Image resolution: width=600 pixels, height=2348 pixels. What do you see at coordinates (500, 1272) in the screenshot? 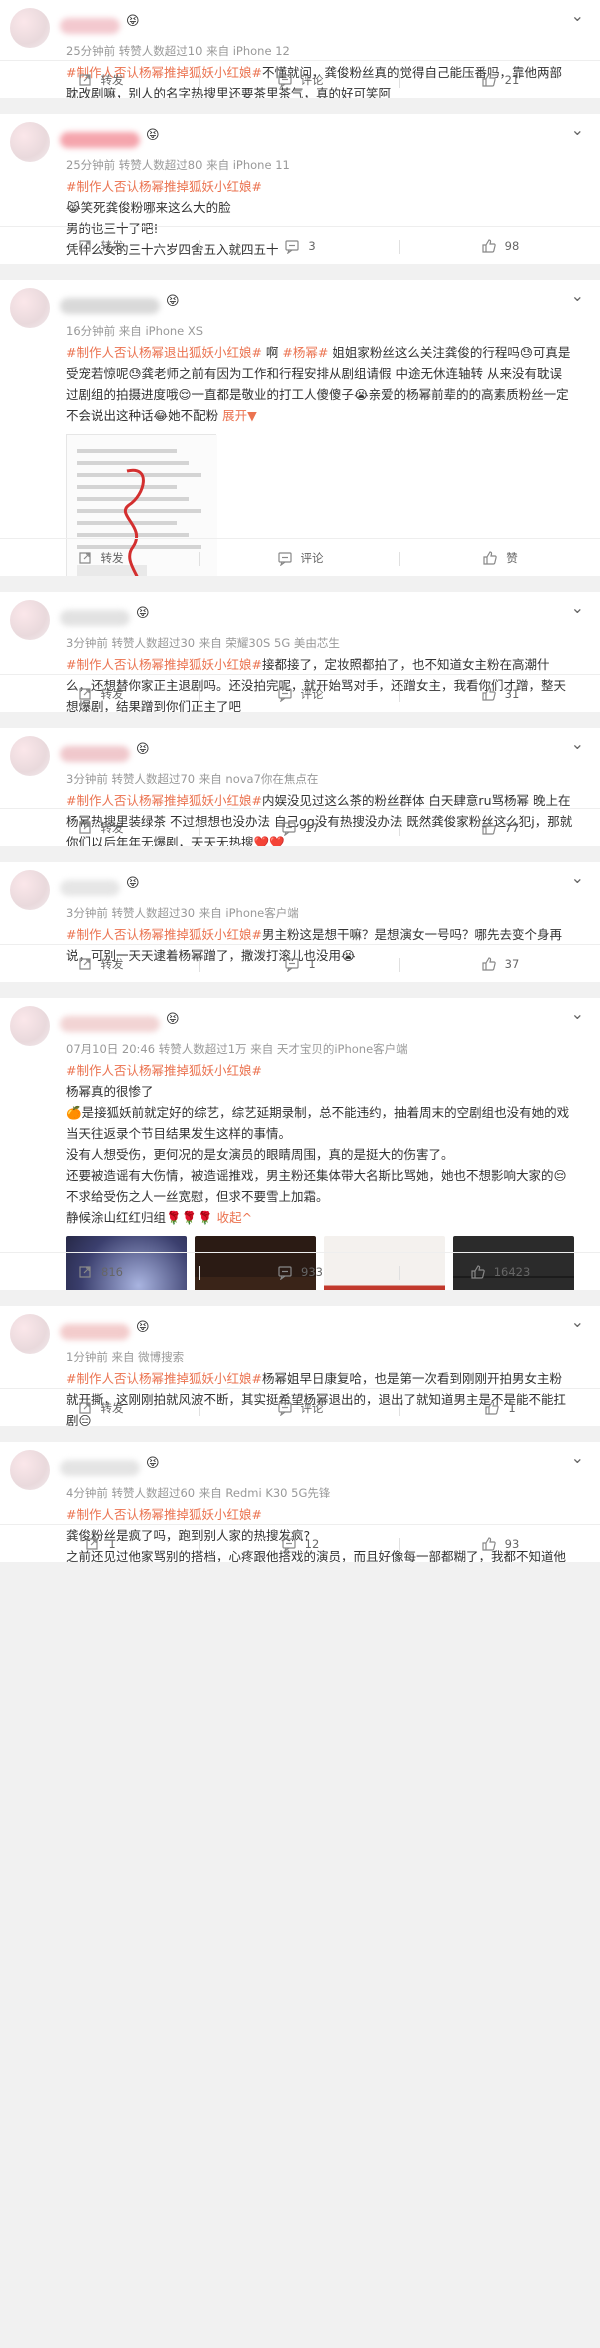
I see `like-button: 16423` at bounding box center [500, 1272].